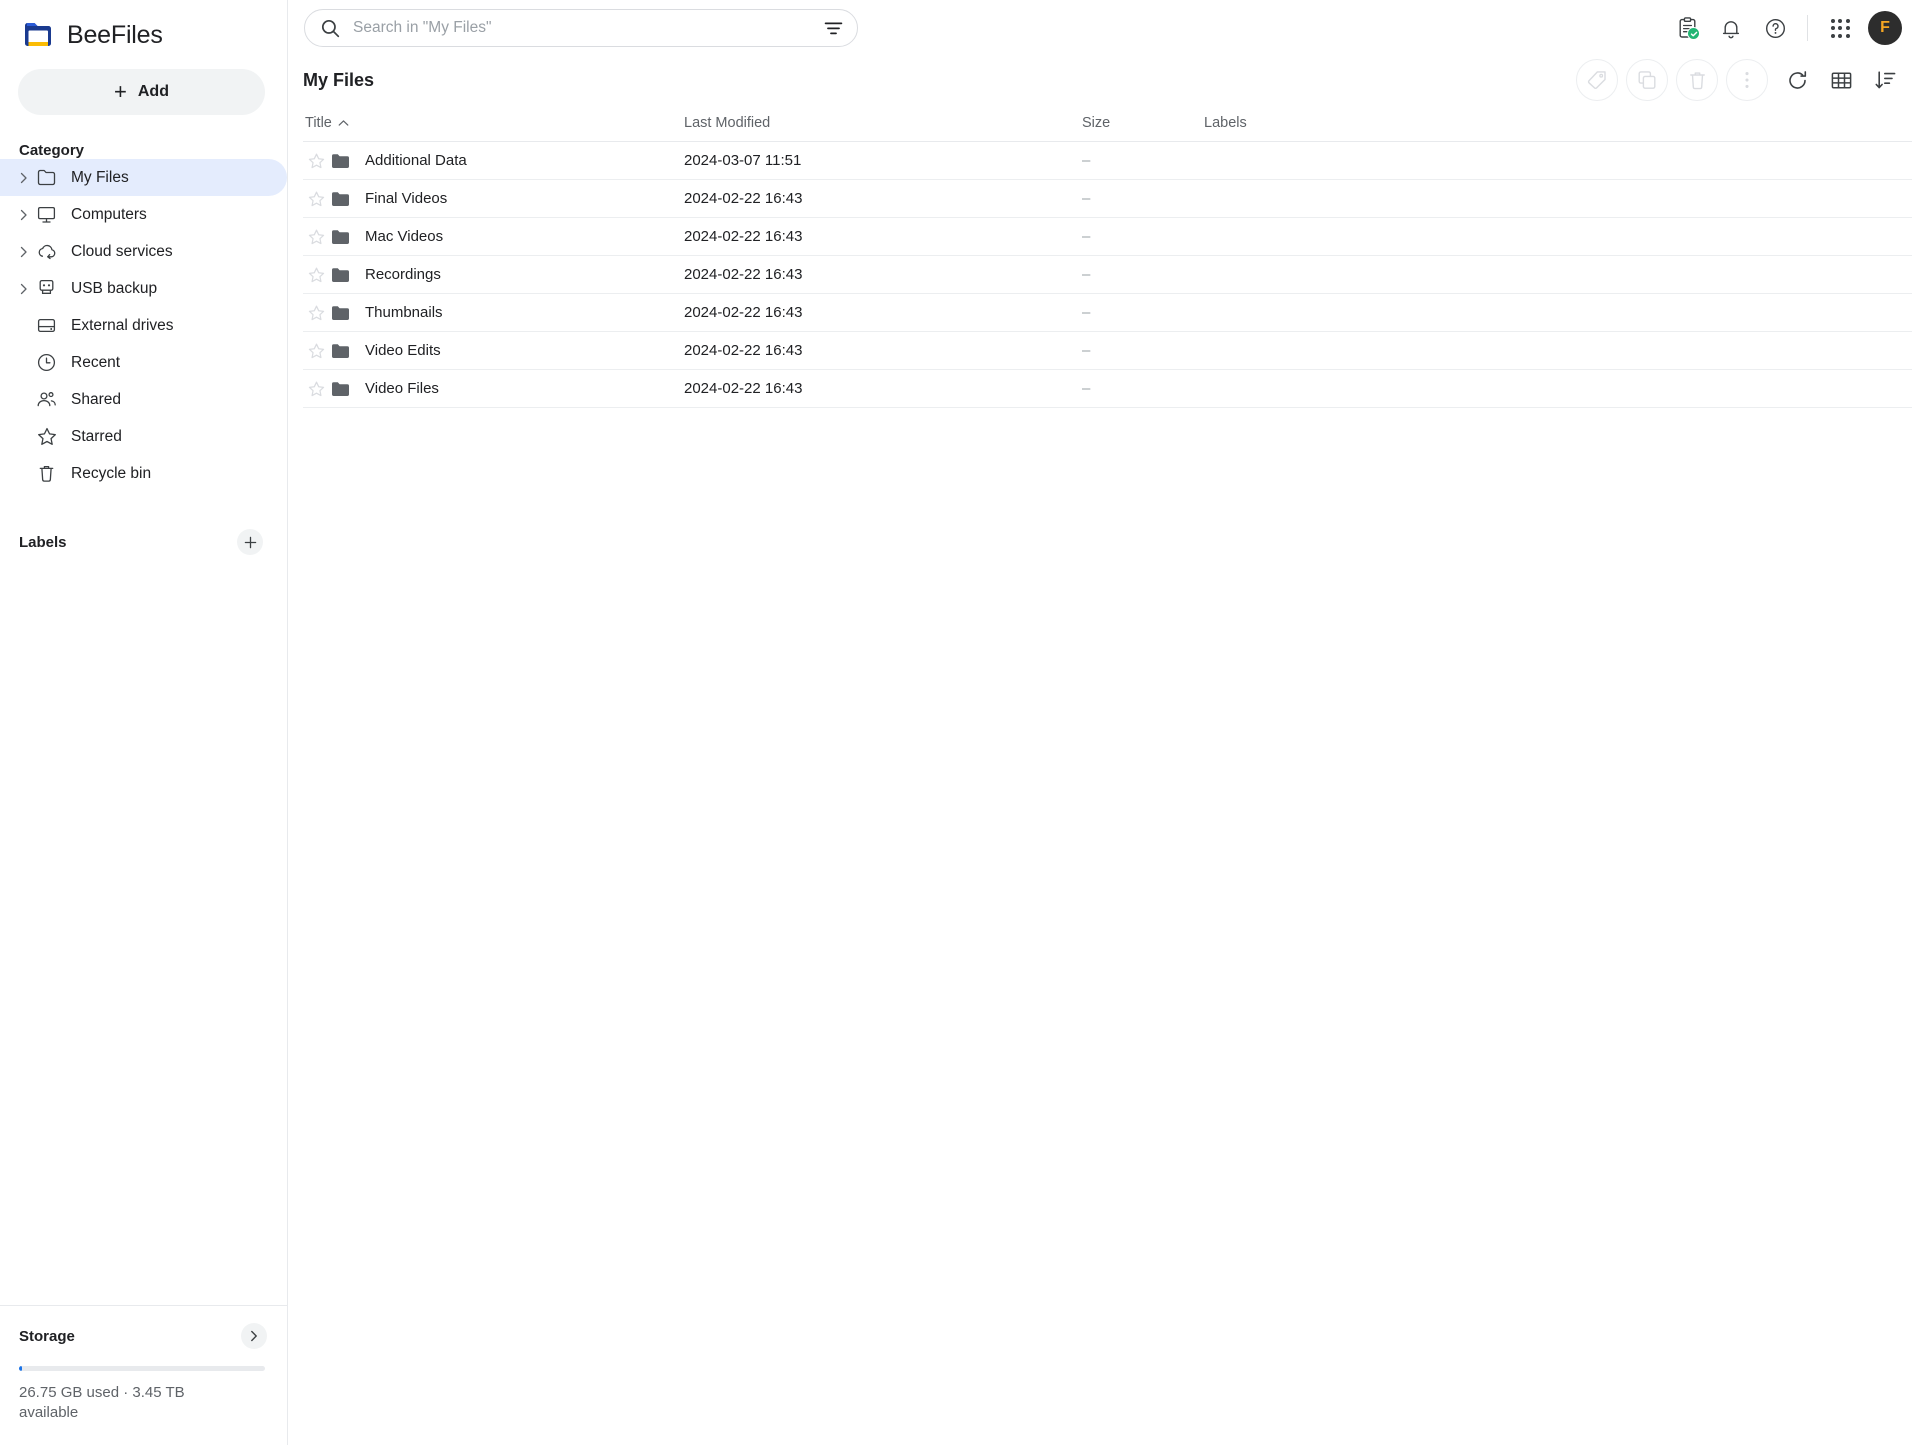  What do you see at coordinates (143, 399) in the screenshot?
I see `sidebar-item-shared: Shared` at bounding box center [143, 399].